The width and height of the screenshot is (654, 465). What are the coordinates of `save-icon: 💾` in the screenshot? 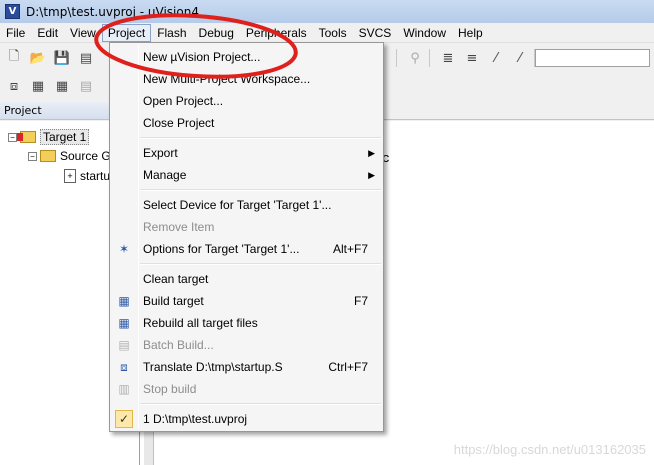 It's located at (62, 58).